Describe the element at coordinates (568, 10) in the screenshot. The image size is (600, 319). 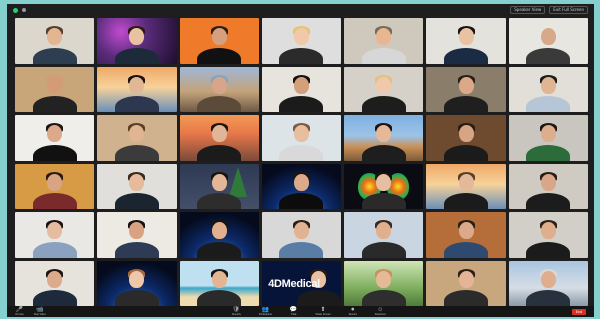
I see `exit-full-screen-button: Exit Full Screen` at that location.